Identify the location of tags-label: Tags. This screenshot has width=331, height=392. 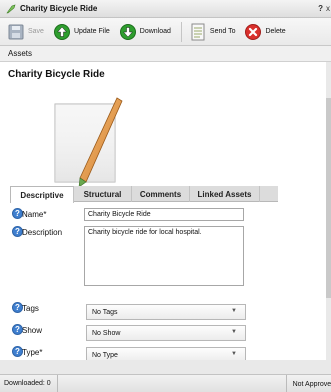
(30, 308).